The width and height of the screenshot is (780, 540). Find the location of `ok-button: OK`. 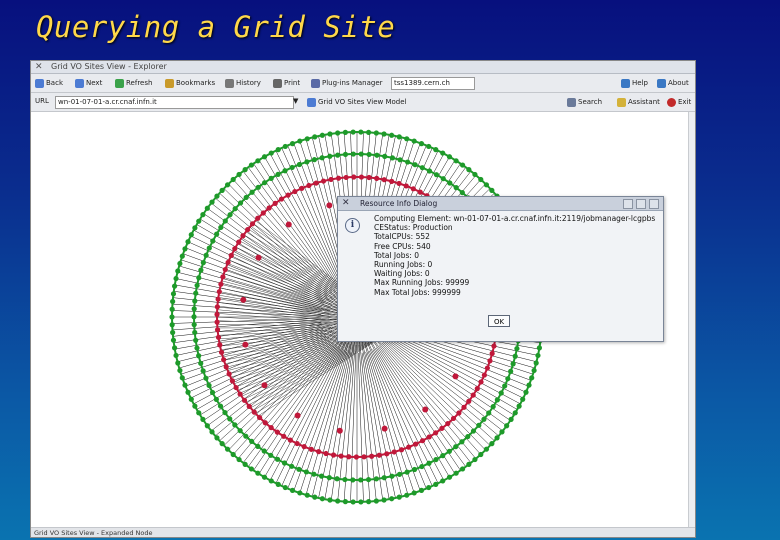

ok-button: OK is located at coordinates (499, 321).